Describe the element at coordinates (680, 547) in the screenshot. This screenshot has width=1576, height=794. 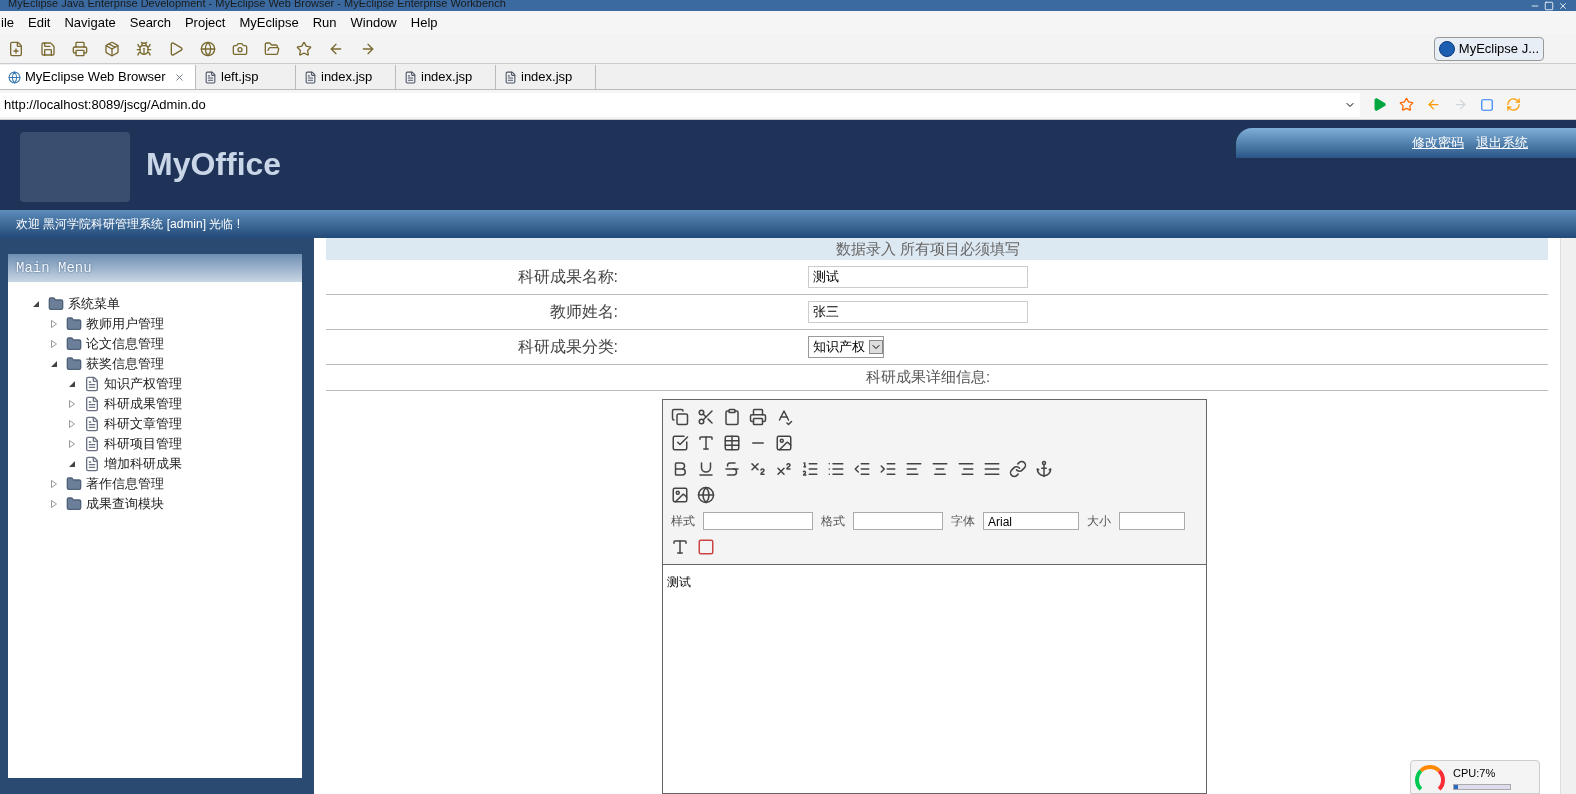
I see `text-color-icon` at that location.